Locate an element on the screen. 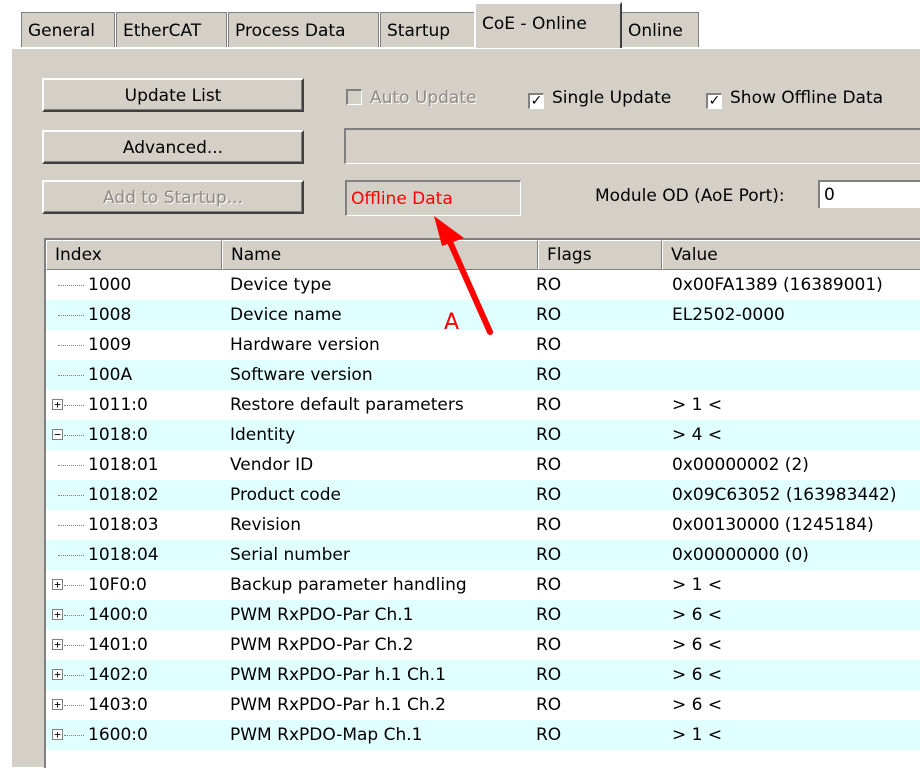 This screenshot has height=768, width=920. value-cell: 0x00130000 (1245184) is located at coordinates (773, 525).